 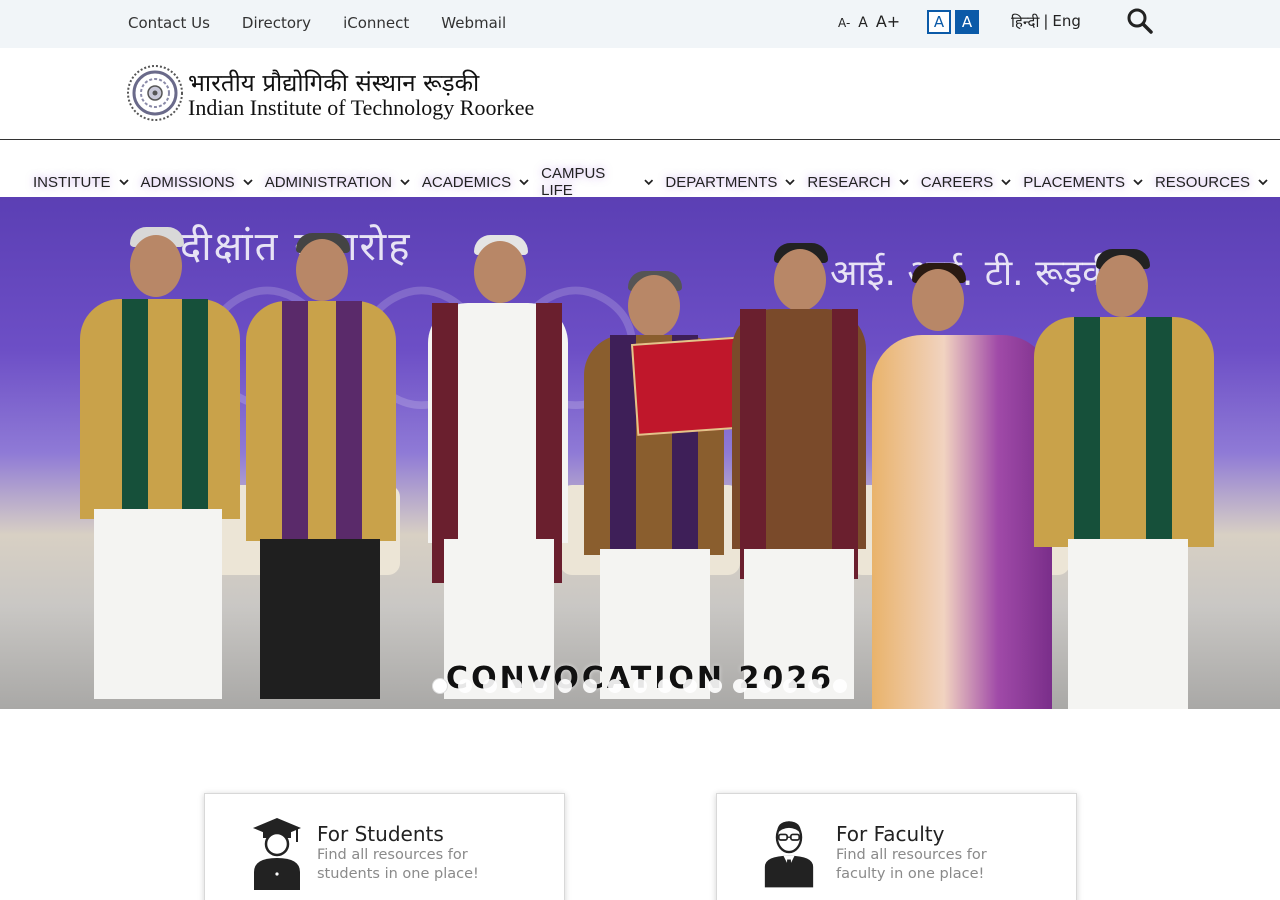 What do you see at coordinates (1025, 22) in the screenshot?
I see `hindi-language-link: हिन्दी` at bounding box center [1025, 22].